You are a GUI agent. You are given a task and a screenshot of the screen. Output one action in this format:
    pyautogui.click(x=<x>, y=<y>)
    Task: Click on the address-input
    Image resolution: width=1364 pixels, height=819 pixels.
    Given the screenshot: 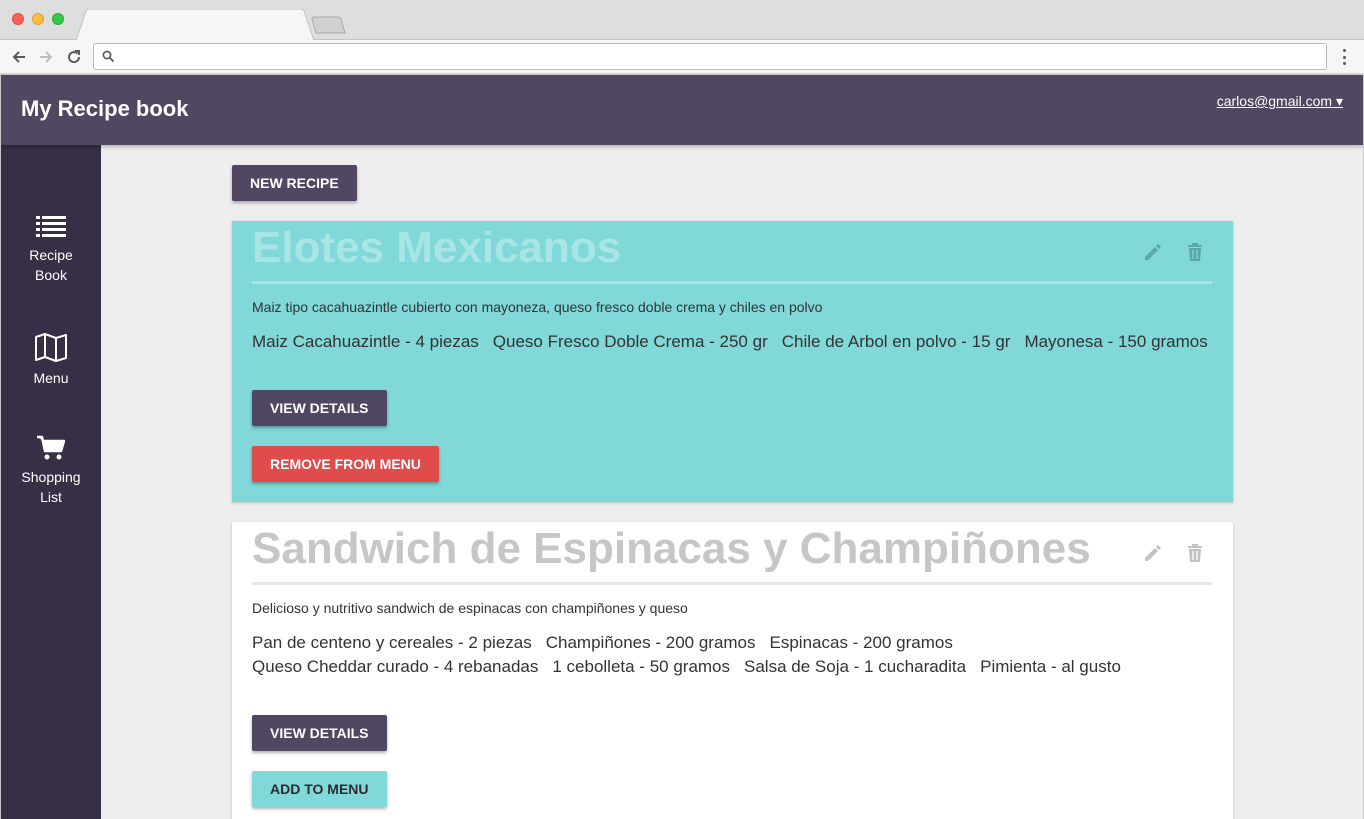 What is the action you would take?
    pyautogui.click(x=715, y=56)
    